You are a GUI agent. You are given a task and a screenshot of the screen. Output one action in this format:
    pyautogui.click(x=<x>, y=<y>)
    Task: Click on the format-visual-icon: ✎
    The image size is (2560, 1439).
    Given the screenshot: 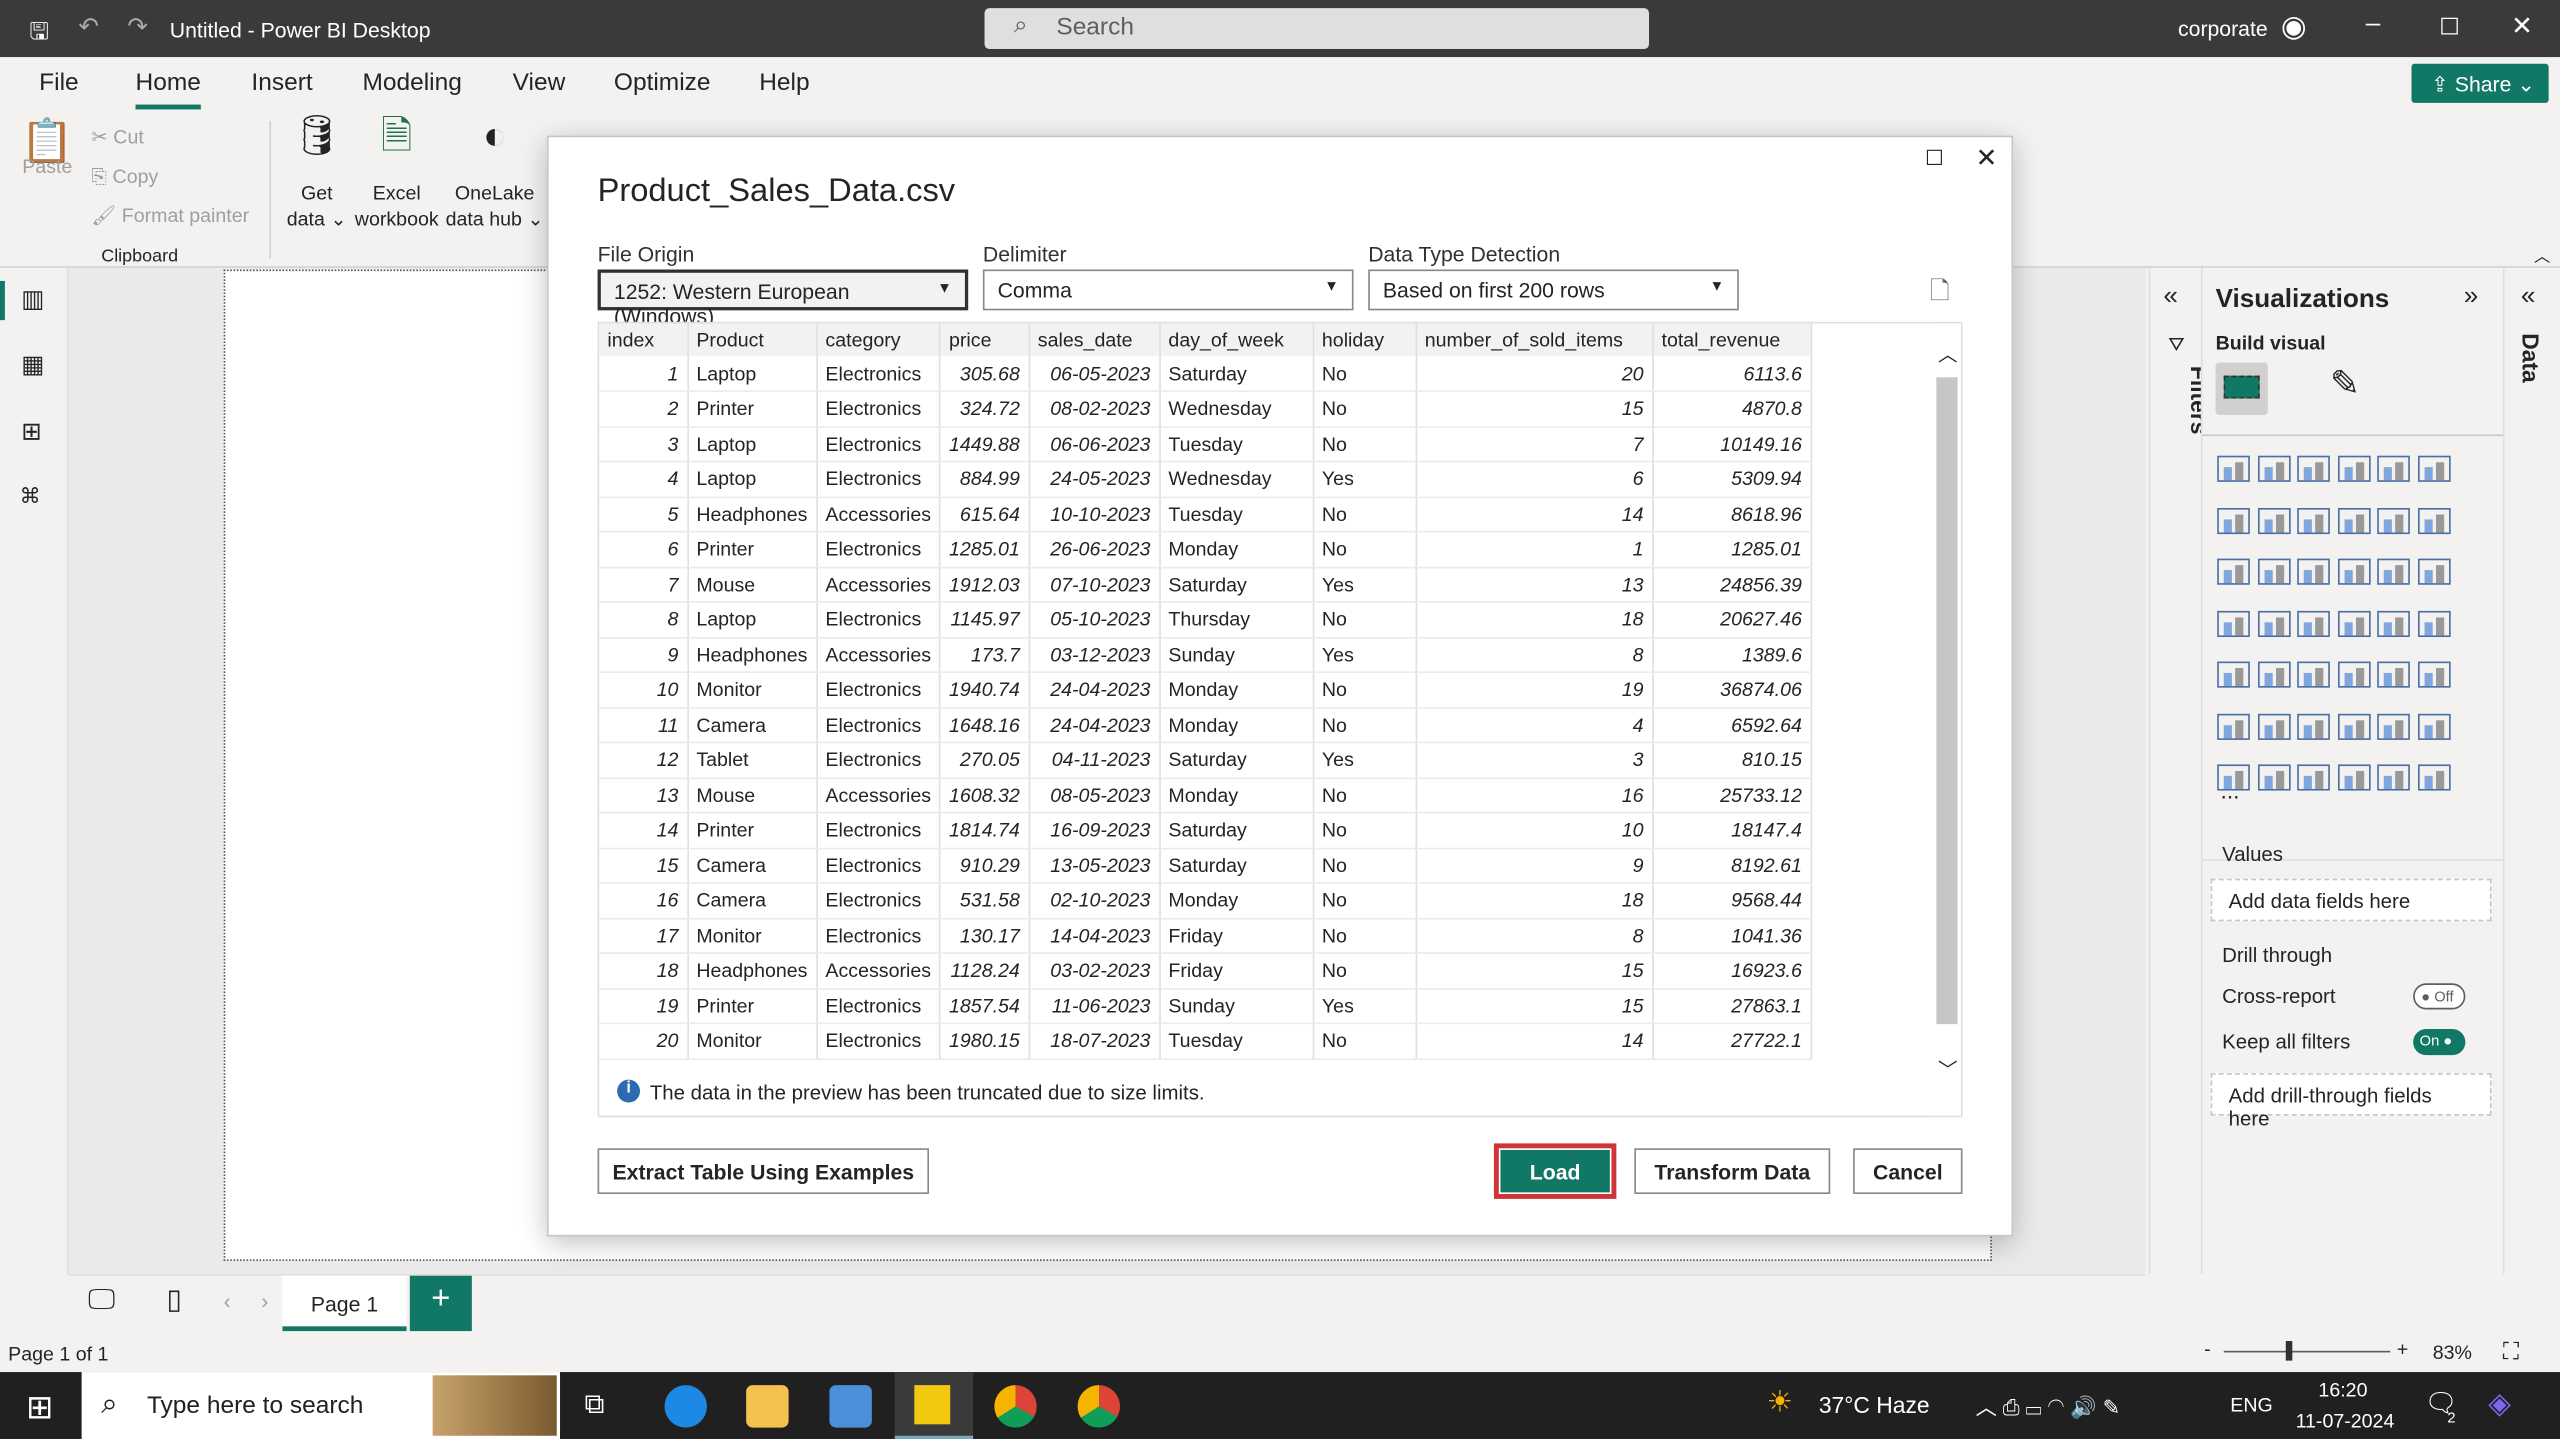 What is the action you would take?
    pyautogui.click(x=2345, y=384)
    